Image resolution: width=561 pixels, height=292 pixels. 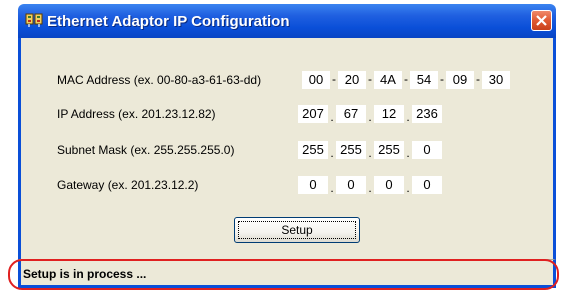 I want to click on mac-octet-4: 54, so click(x=424, y=80).